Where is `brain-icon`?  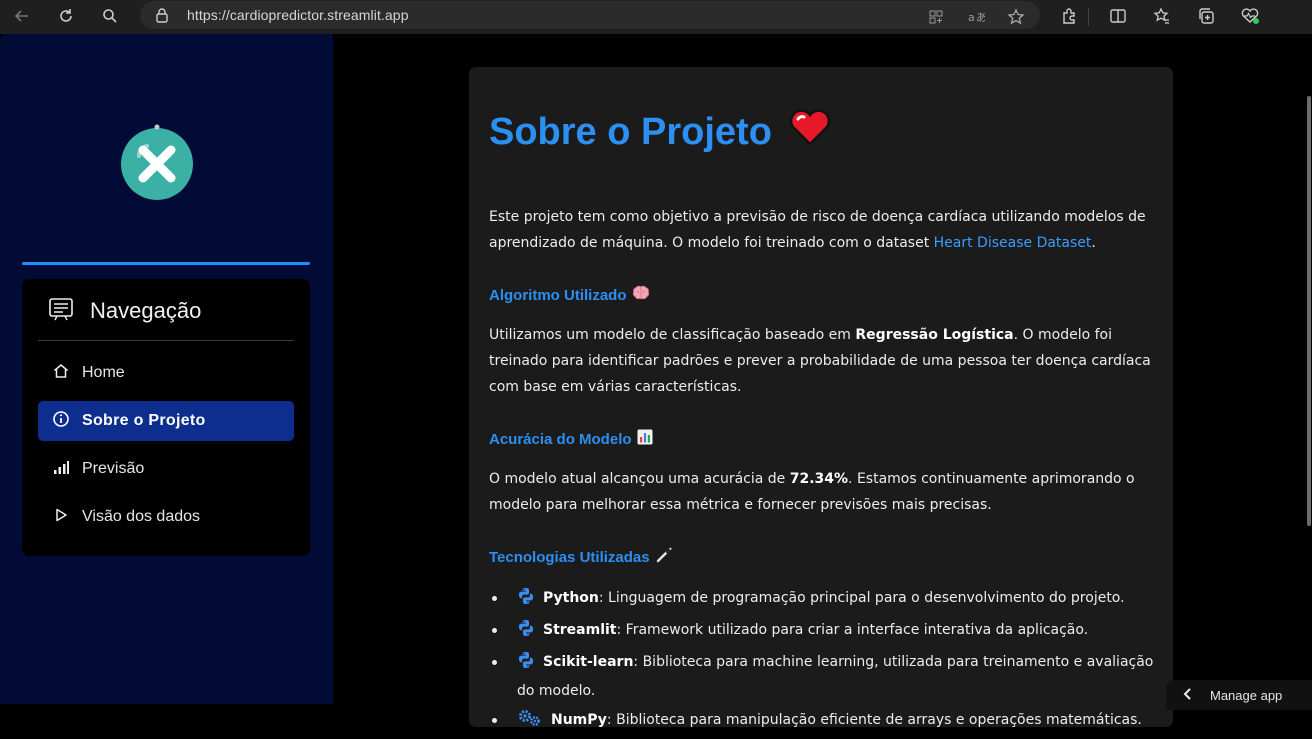
brain-icon is located at coordinates (641, 295).